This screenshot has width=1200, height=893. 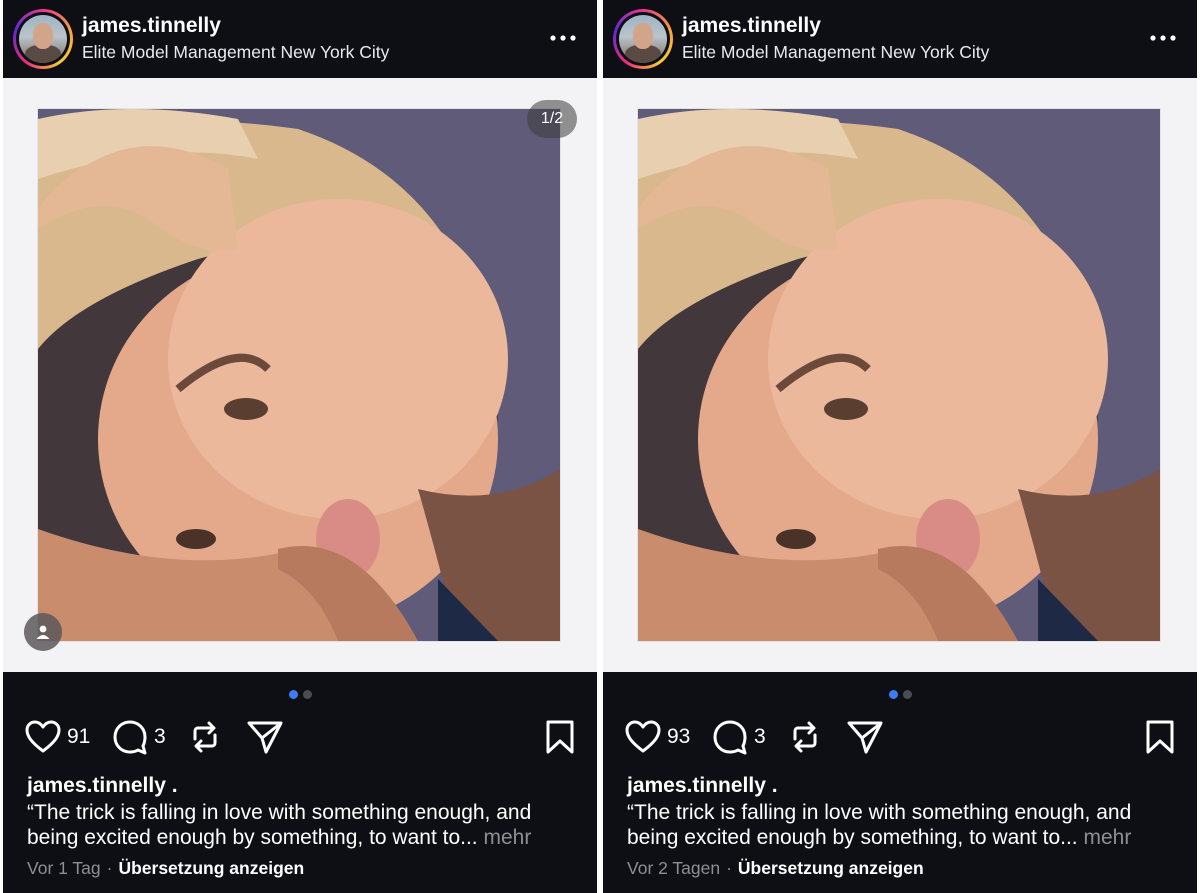 What do you see at coordinates (43, 632) in the screenshot?
I see `user-tag-icon` at bounding box center [43, 632].